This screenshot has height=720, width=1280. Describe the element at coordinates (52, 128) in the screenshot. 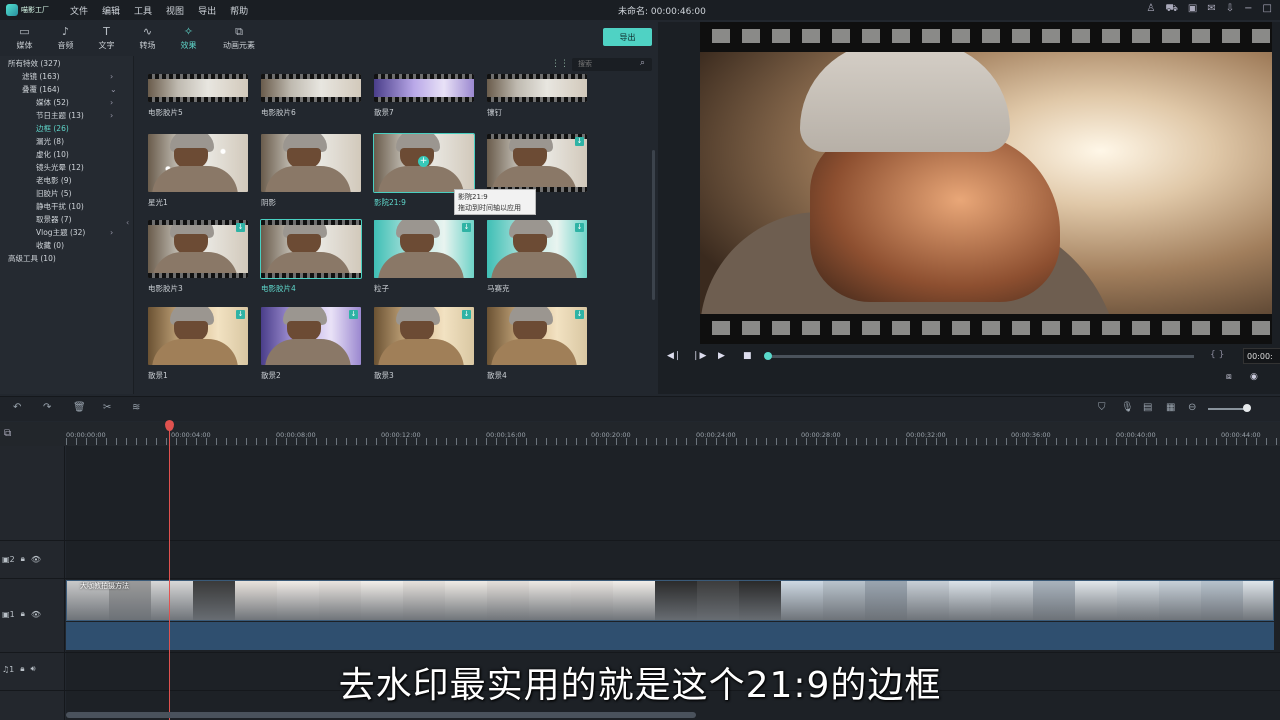

I see `tree-item: 边框 (26)` at that location.